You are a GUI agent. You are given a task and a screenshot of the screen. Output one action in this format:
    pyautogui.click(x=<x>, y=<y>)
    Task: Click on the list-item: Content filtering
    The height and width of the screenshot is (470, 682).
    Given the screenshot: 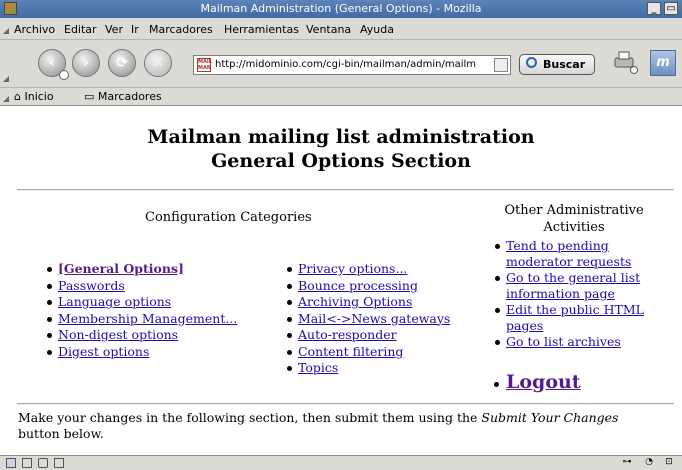 What is the action you would take?
    pyautogui.click(x=368, y=352)
    